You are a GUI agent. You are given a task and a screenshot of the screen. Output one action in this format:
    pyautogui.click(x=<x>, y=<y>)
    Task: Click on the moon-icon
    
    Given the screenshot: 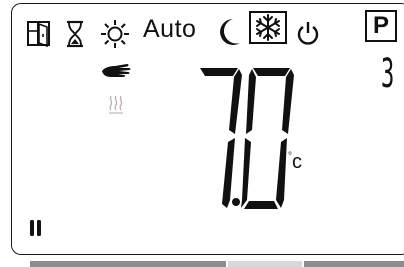 What is the action you would take?
    pyautogui.click(x=229, y=32)
    